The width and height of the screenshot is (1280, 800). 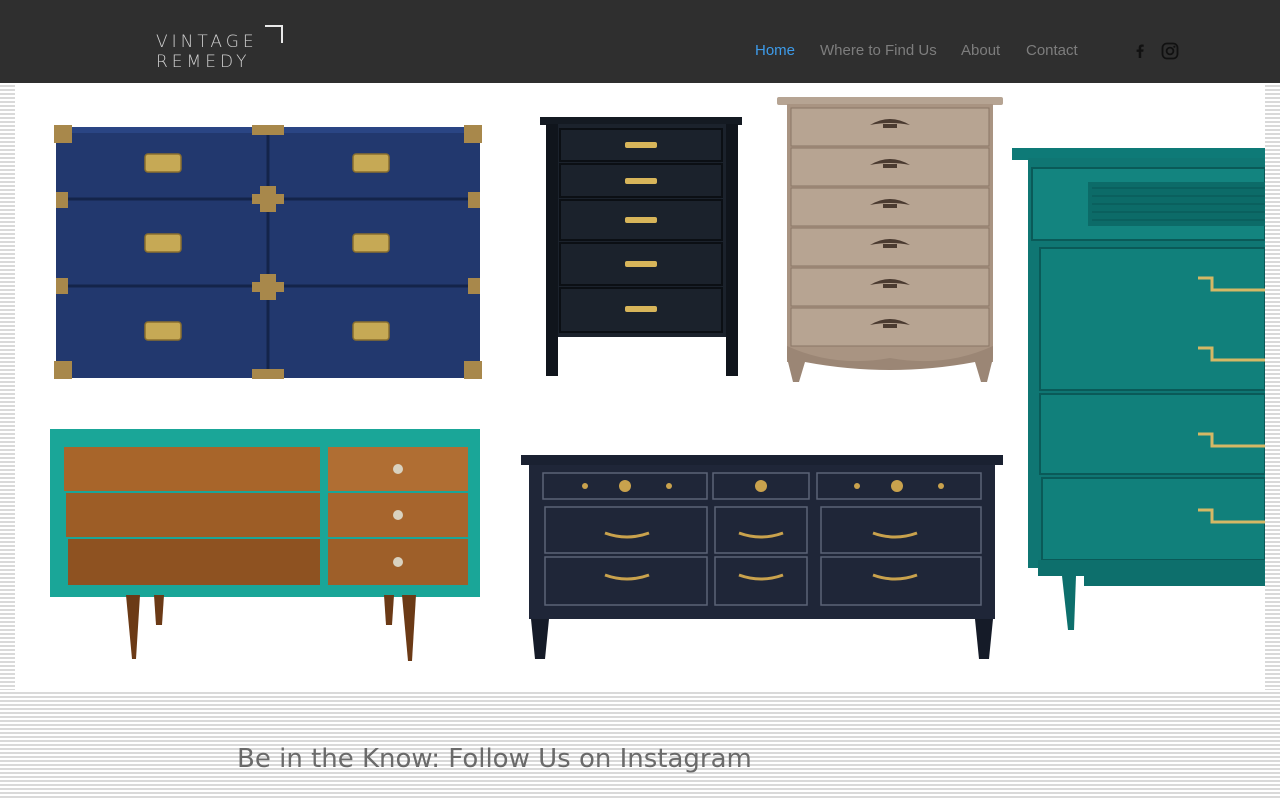 What do you see at coordinates (265, 550) in the screenshot?
I see `teal-walnut-mid-century-dresser` at bounding box center [265, 550].